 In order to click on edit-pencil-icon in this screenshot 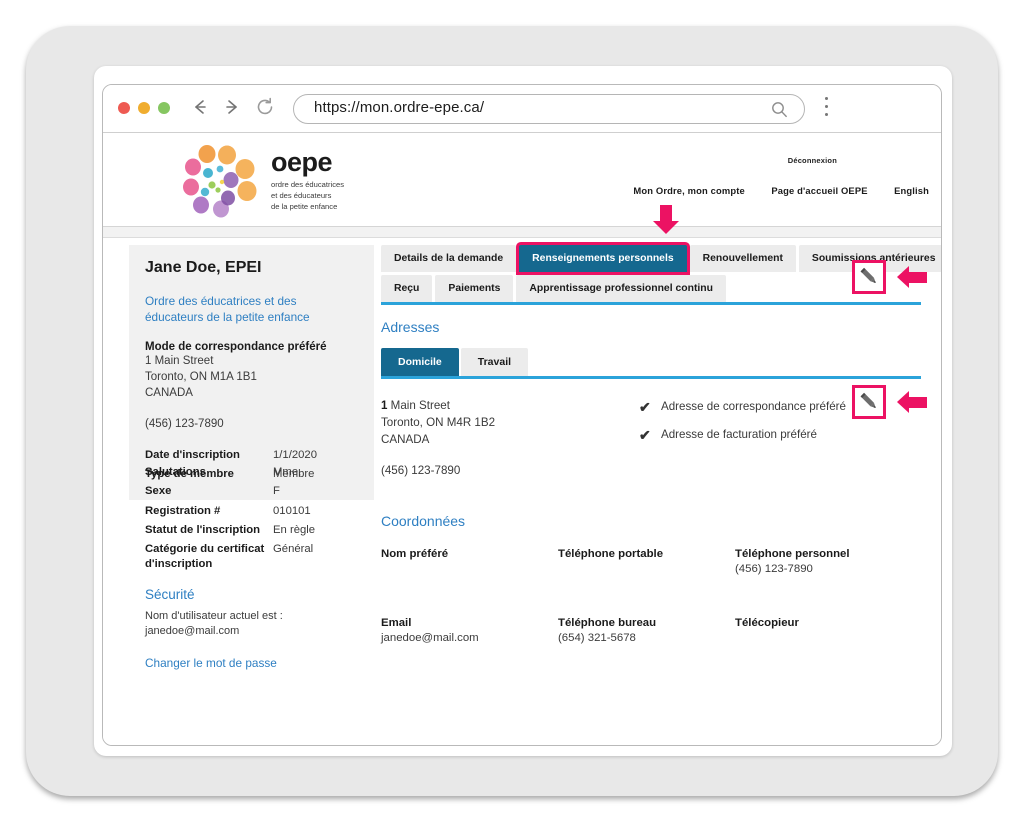, I will do `click(868, 400)`.